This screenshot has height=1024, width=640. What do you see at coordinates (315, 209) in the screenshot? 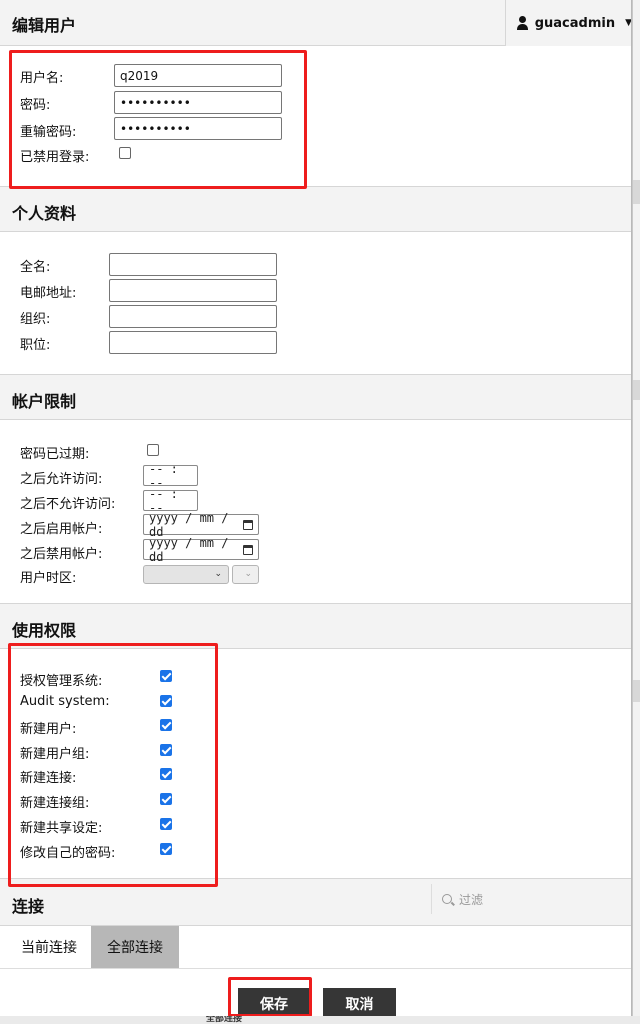
I see `profile-section-header: 个人资料` at bounding box center [315, 209].